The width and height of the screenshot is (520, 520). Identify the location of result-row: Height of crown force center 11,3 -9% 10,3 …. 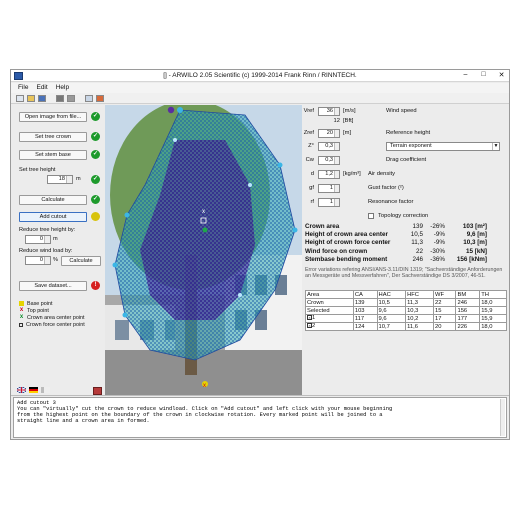
(396, 243).